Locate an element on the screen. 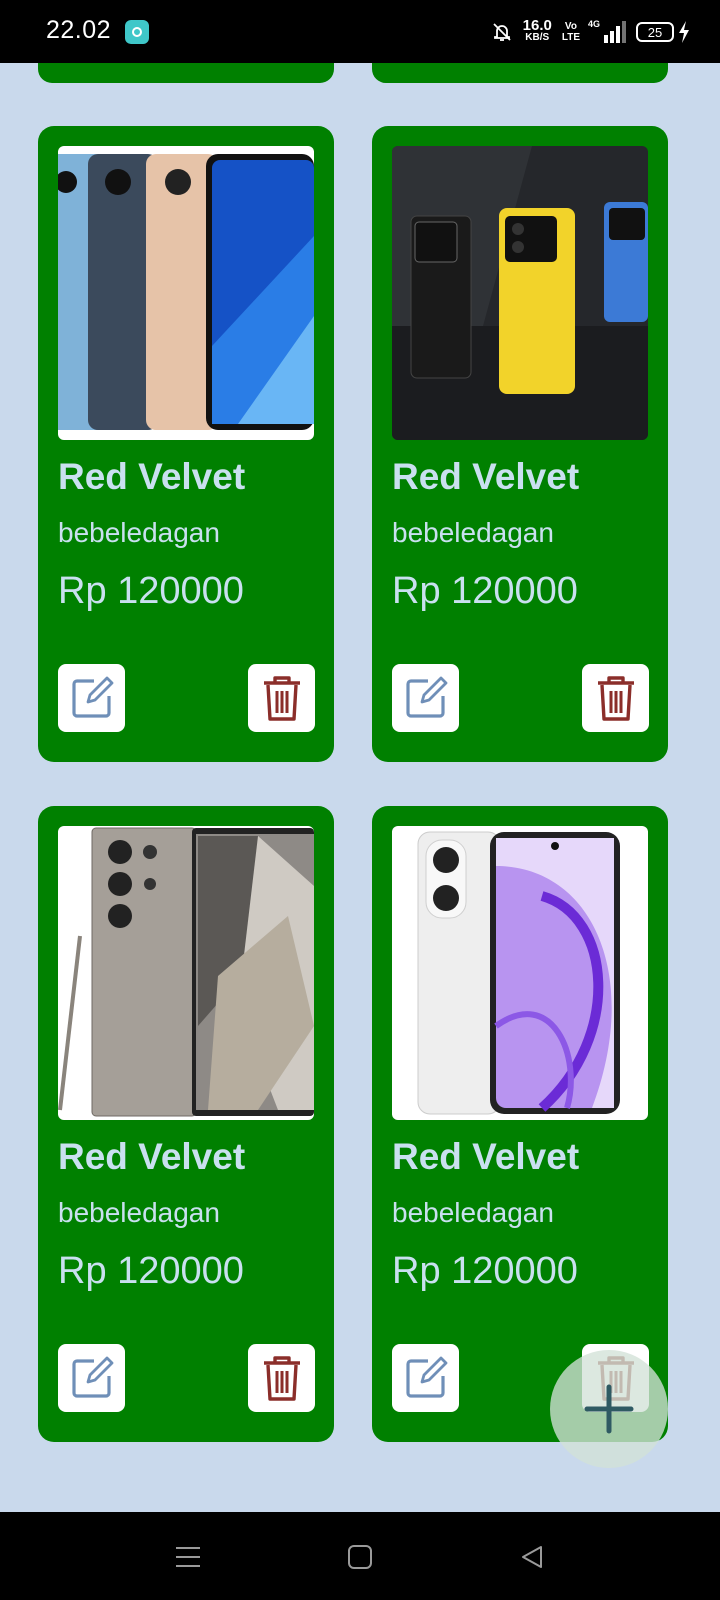  back-button is located at coordinates (532, 1557).